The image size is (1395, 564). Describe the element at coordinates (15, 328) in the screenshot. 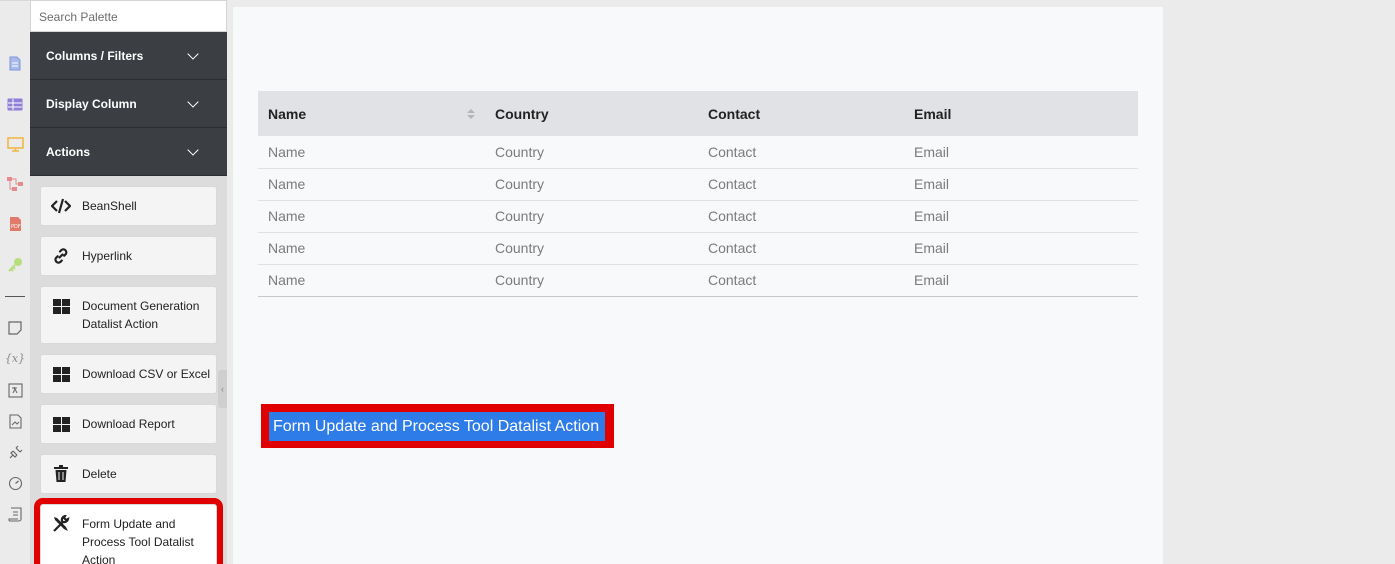

I see `note-icon` at that location.